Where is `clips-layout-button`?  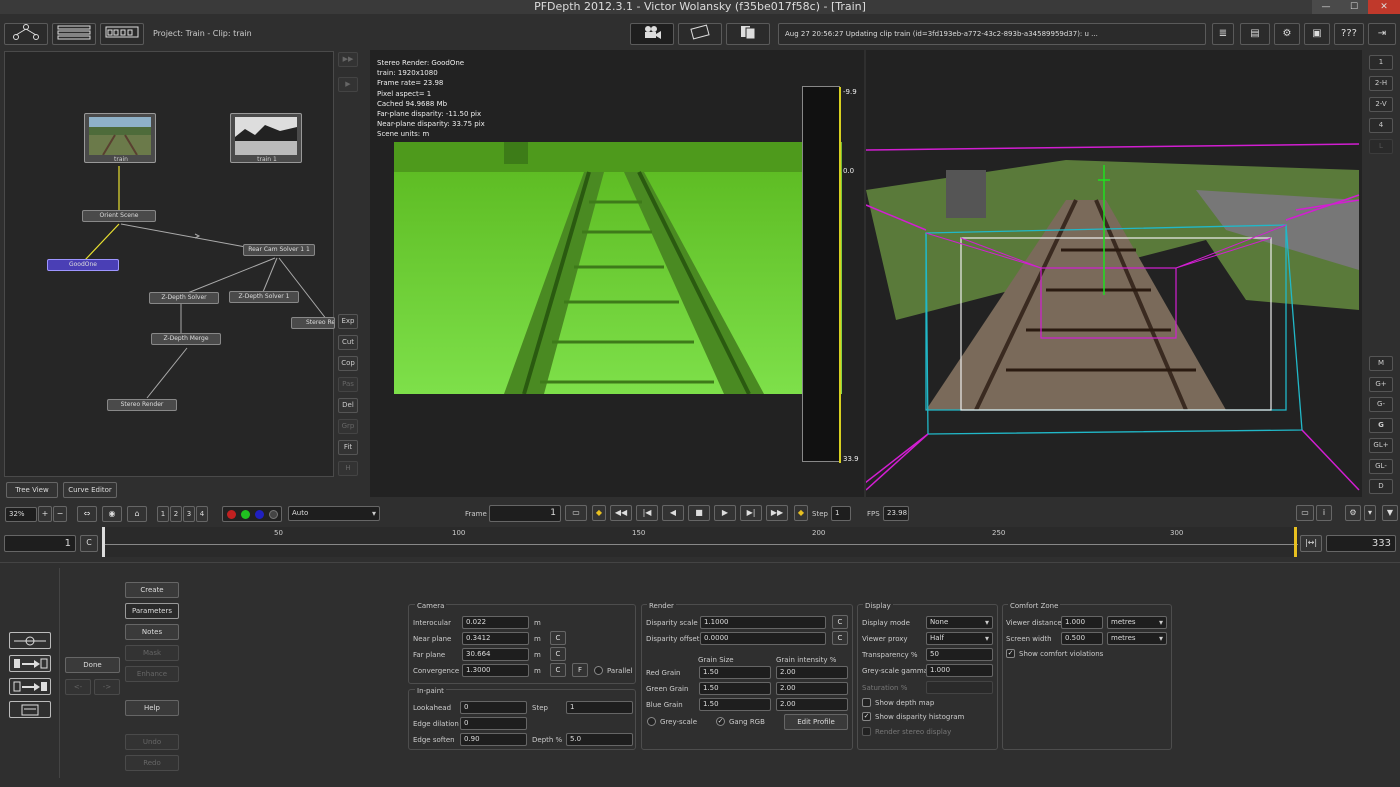 clips-layout-button is located at coordinates (122, 34).